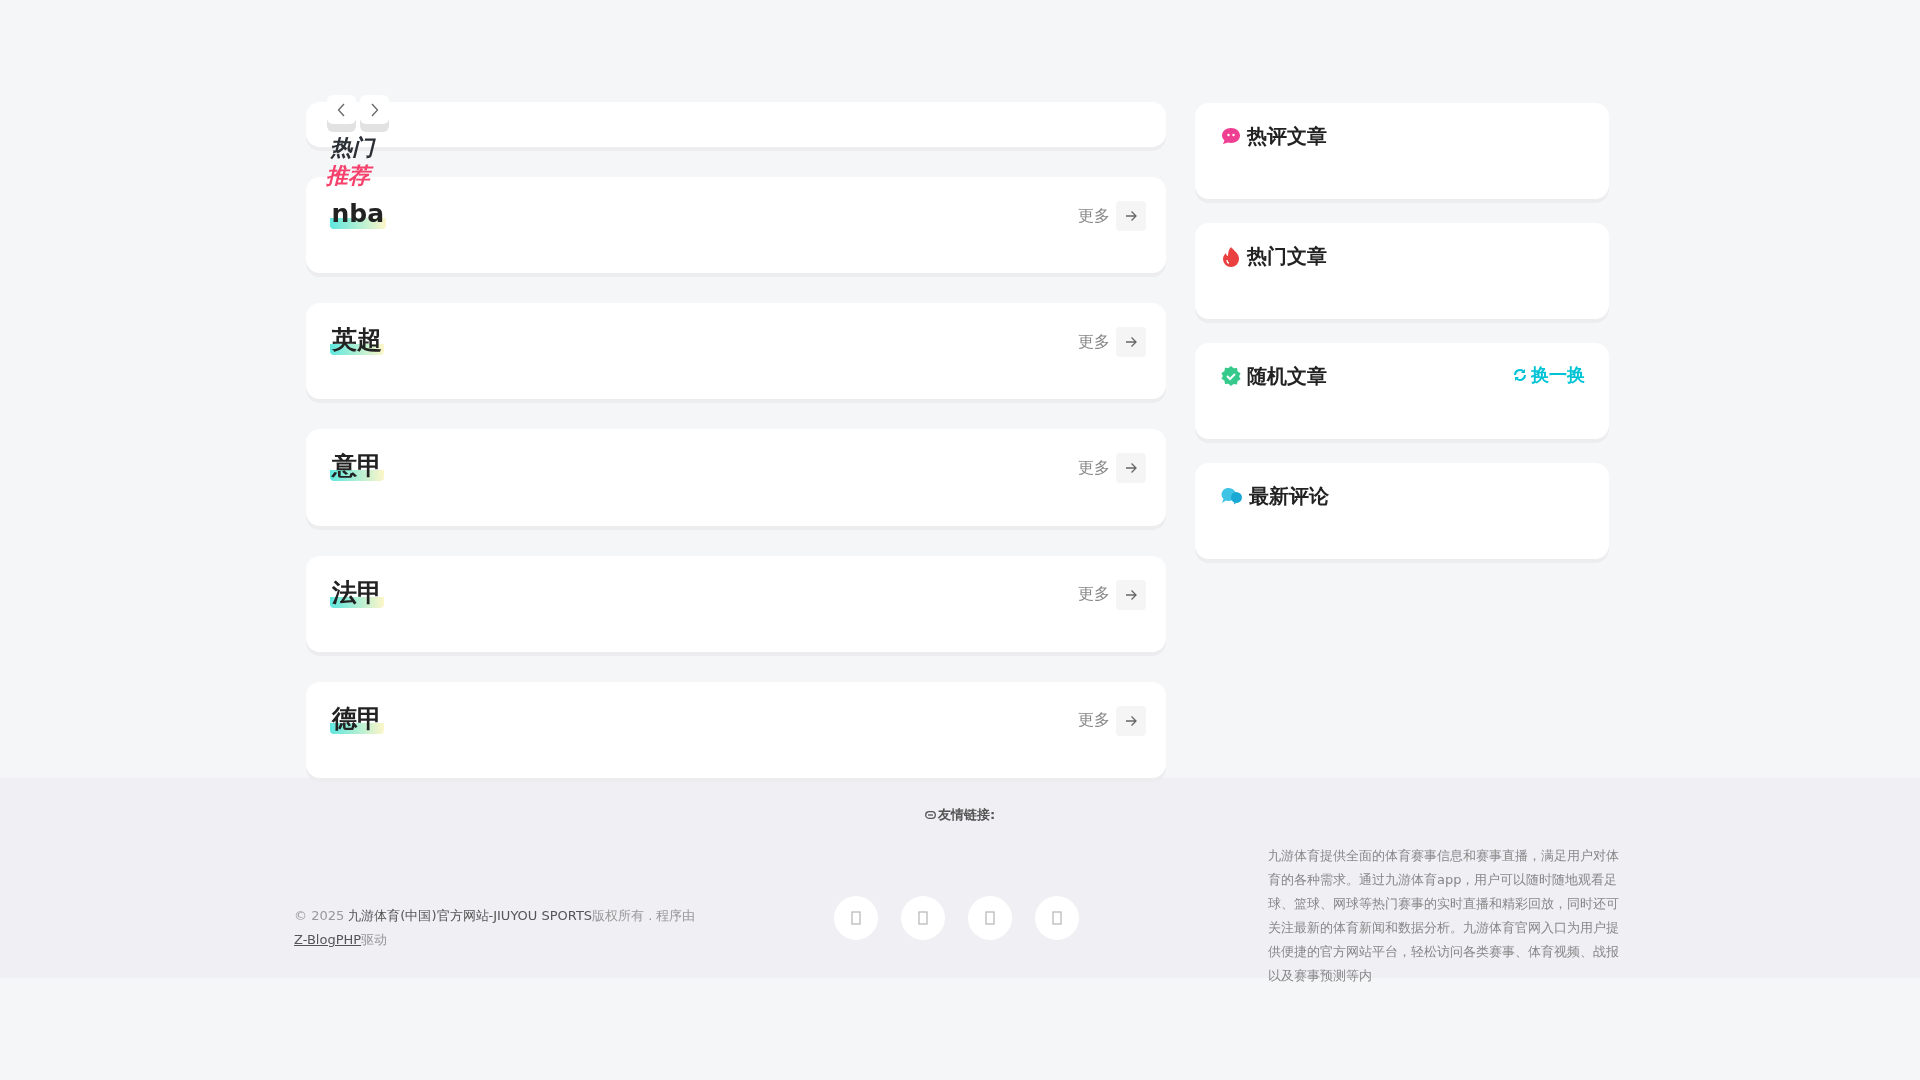  I want to click on section-title: 德甲, so click(356, 718).